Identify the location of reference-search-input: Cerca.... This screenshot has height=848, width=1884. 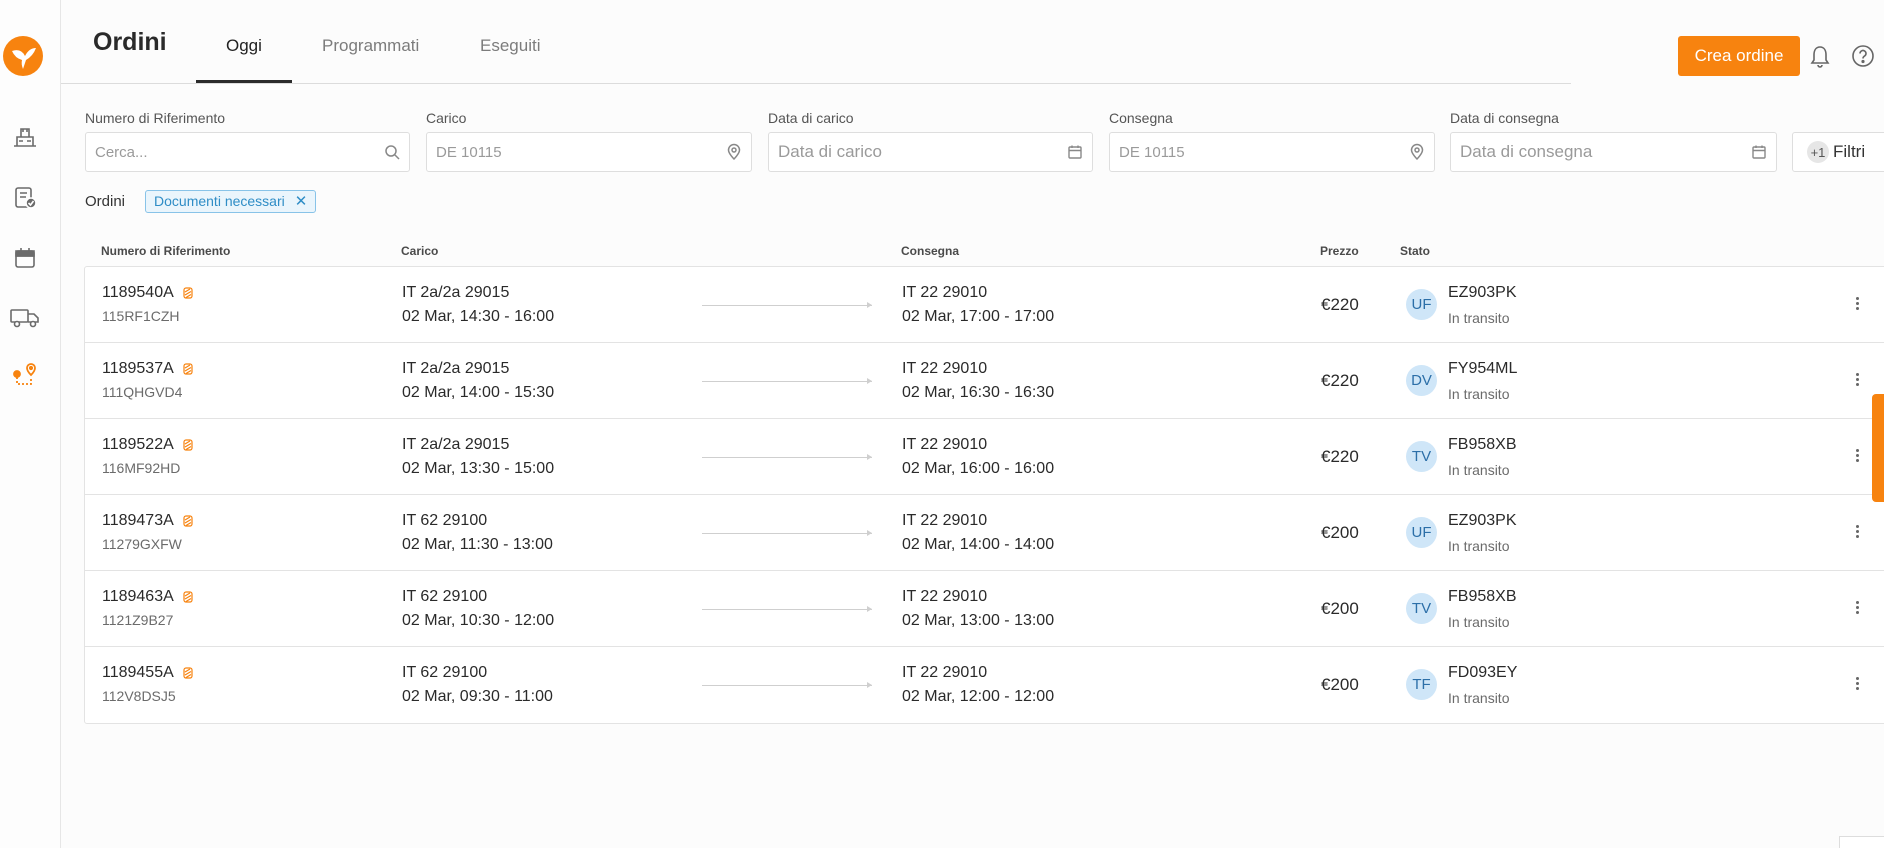
(247, 152).